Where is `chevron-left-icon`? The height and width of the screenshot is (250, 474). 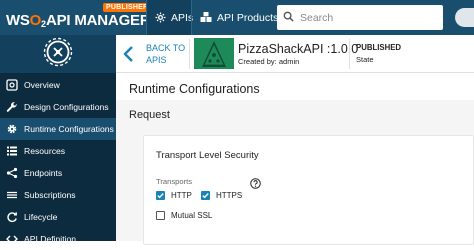 chevron-left-icon is located at coordinates (128, 56).